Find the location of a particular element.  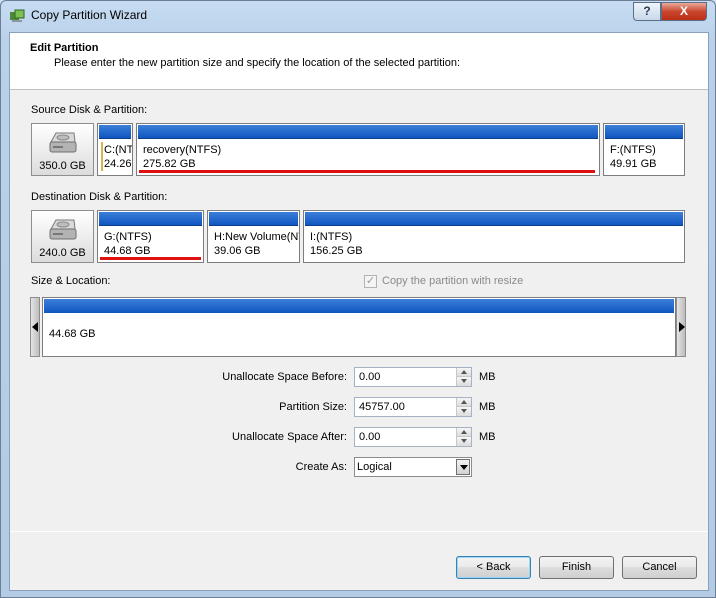

destination-partition-h: H:New Volume(NTFS) 39.06 GB is located at coordinates (253, 236).